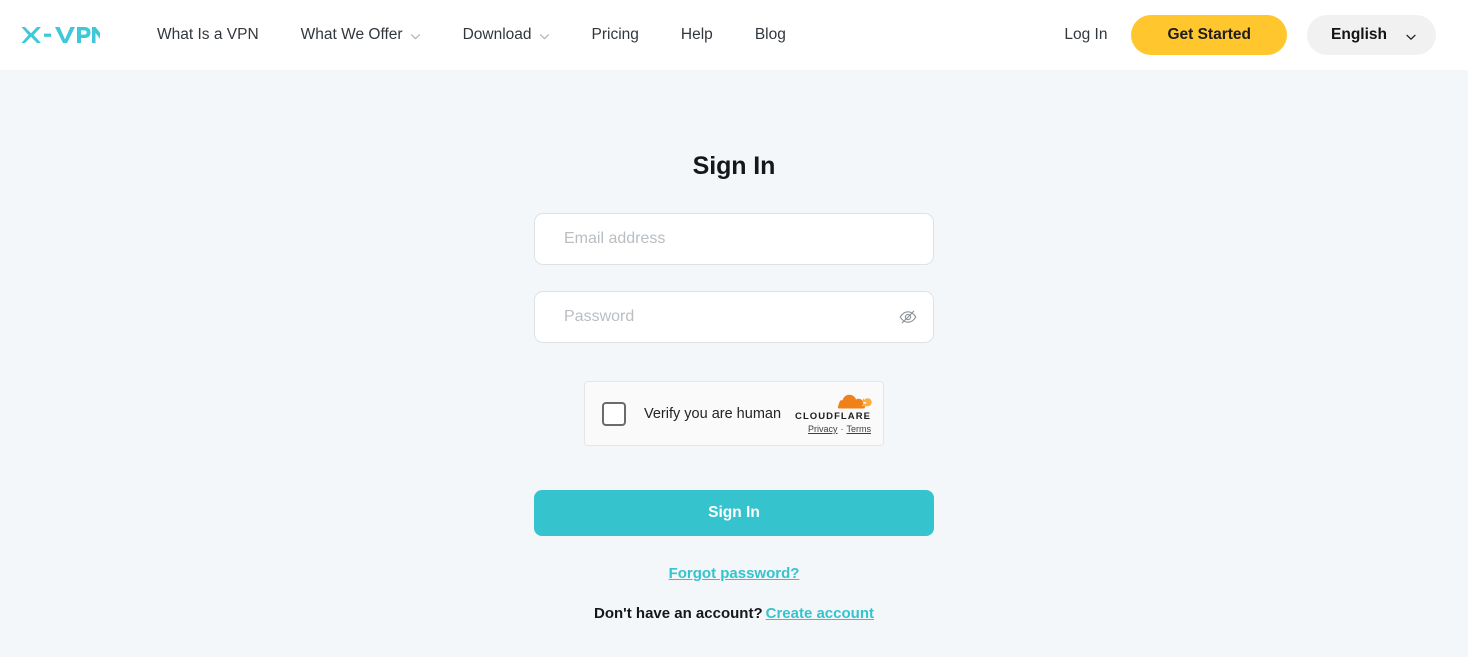 The width and height of the screenshot is (1468, 657). I want to click on get-started-button: Get Started, so click(1209, 35).